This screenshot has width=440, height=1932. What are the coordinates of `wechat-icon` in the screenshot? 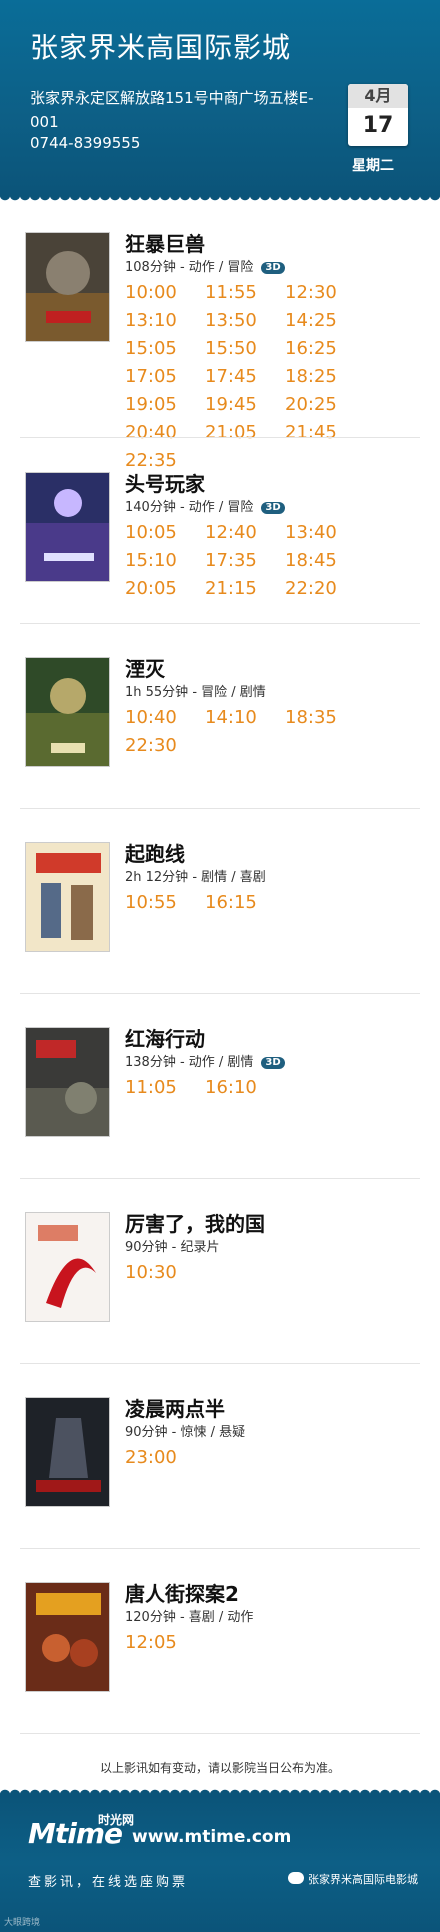 It's located at (296, 1878).